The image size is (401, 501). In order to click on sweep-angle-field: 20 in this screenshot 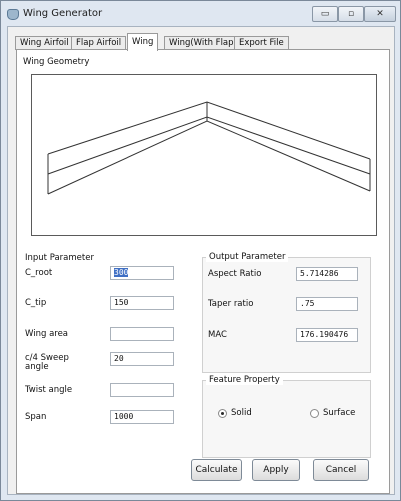, I will do `click(142, 359)`.